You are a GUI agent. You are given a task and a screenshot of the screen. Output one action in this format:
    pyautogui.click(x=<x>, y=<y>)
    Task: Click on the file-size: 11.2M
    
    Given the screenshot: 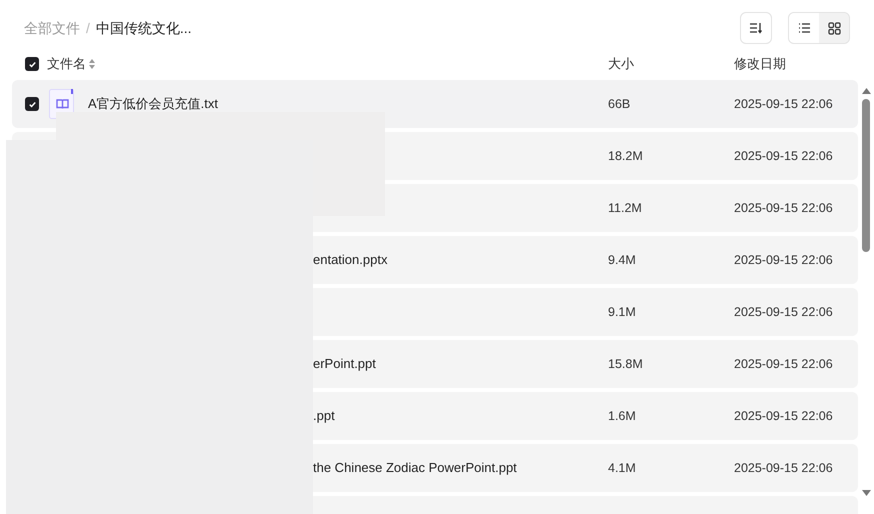 What is the action you would take?
    pyautogui.click(x=625, y=208)
    